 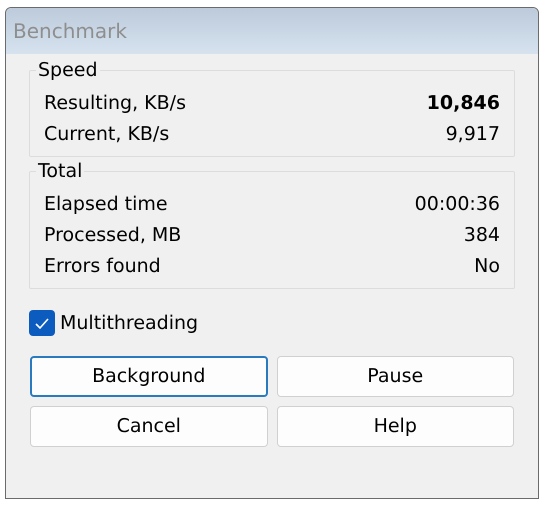 I want to click on field-label: Processed, MB, so click(x=113, y=235).